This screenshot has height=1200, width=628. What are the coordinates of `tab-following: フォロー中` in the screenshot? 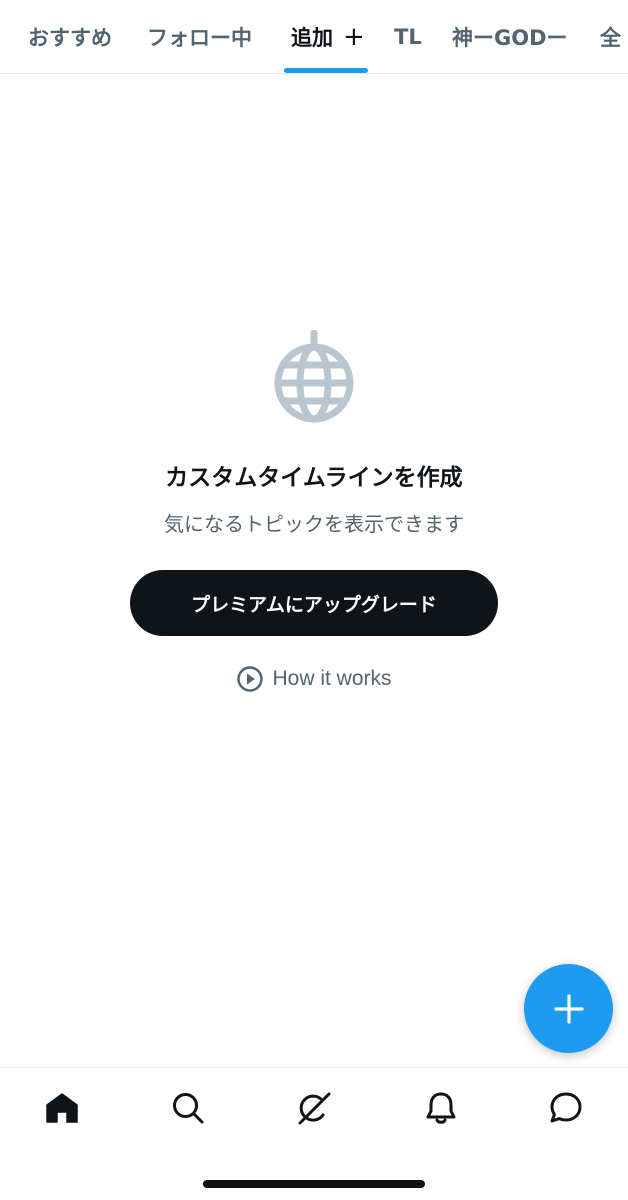 It's located at (199, 36).